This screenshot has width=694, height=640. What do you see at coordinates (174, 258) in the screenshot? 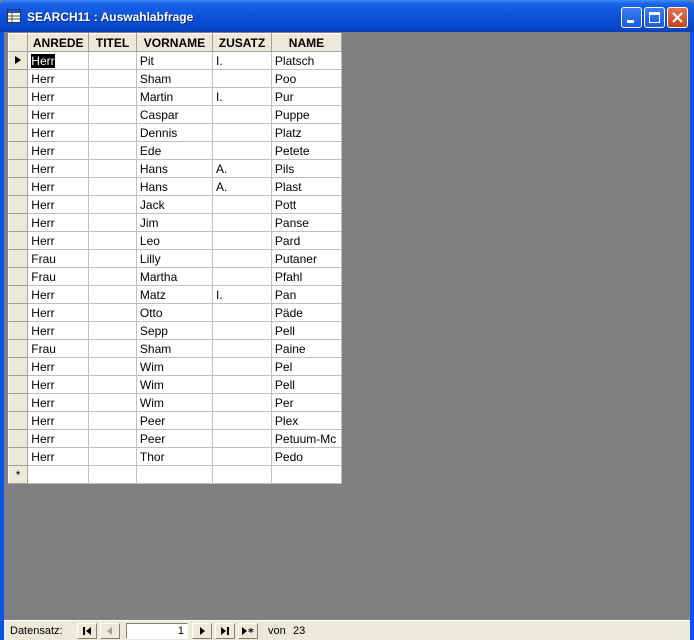
I see `cell-vorname: Lilly` at bounding box center [174, 258].